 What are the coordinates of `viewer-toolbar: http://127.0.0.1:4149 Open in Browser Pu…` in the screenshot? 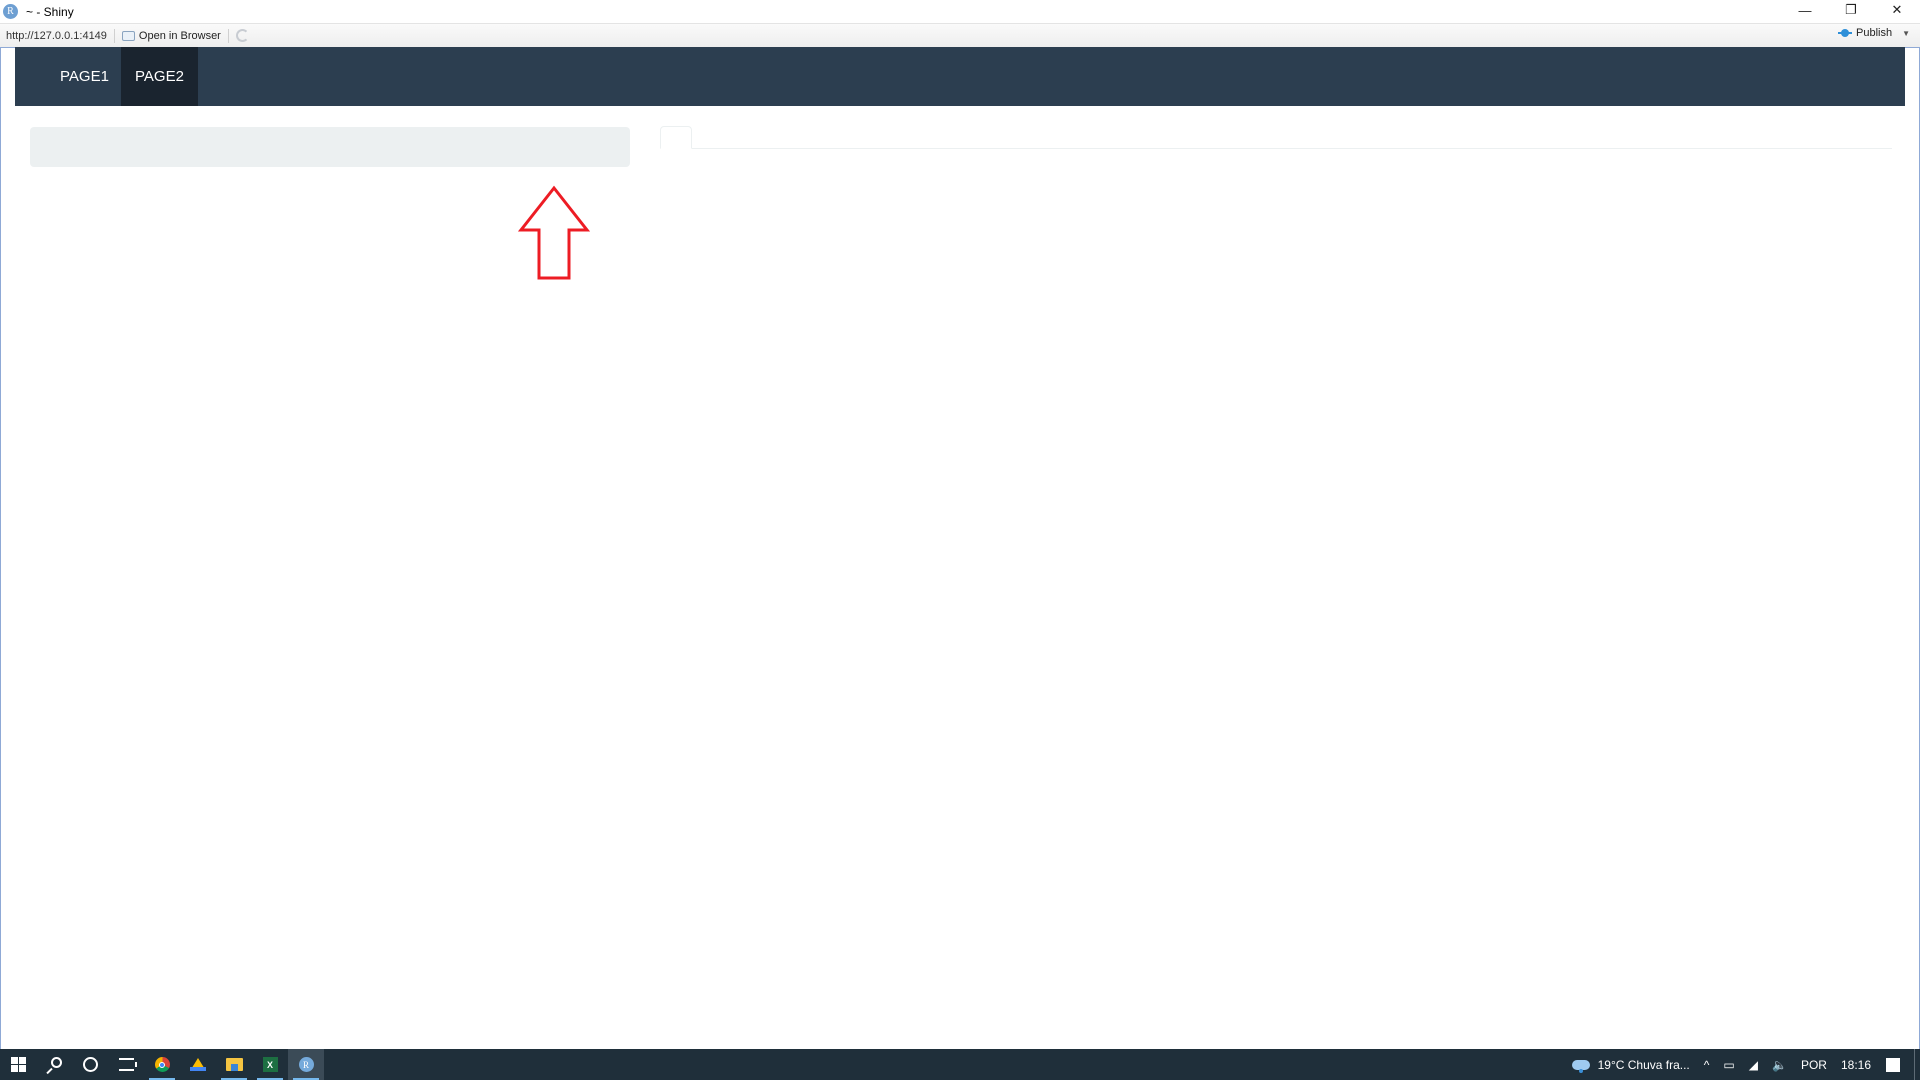 It's located at (960, 35).